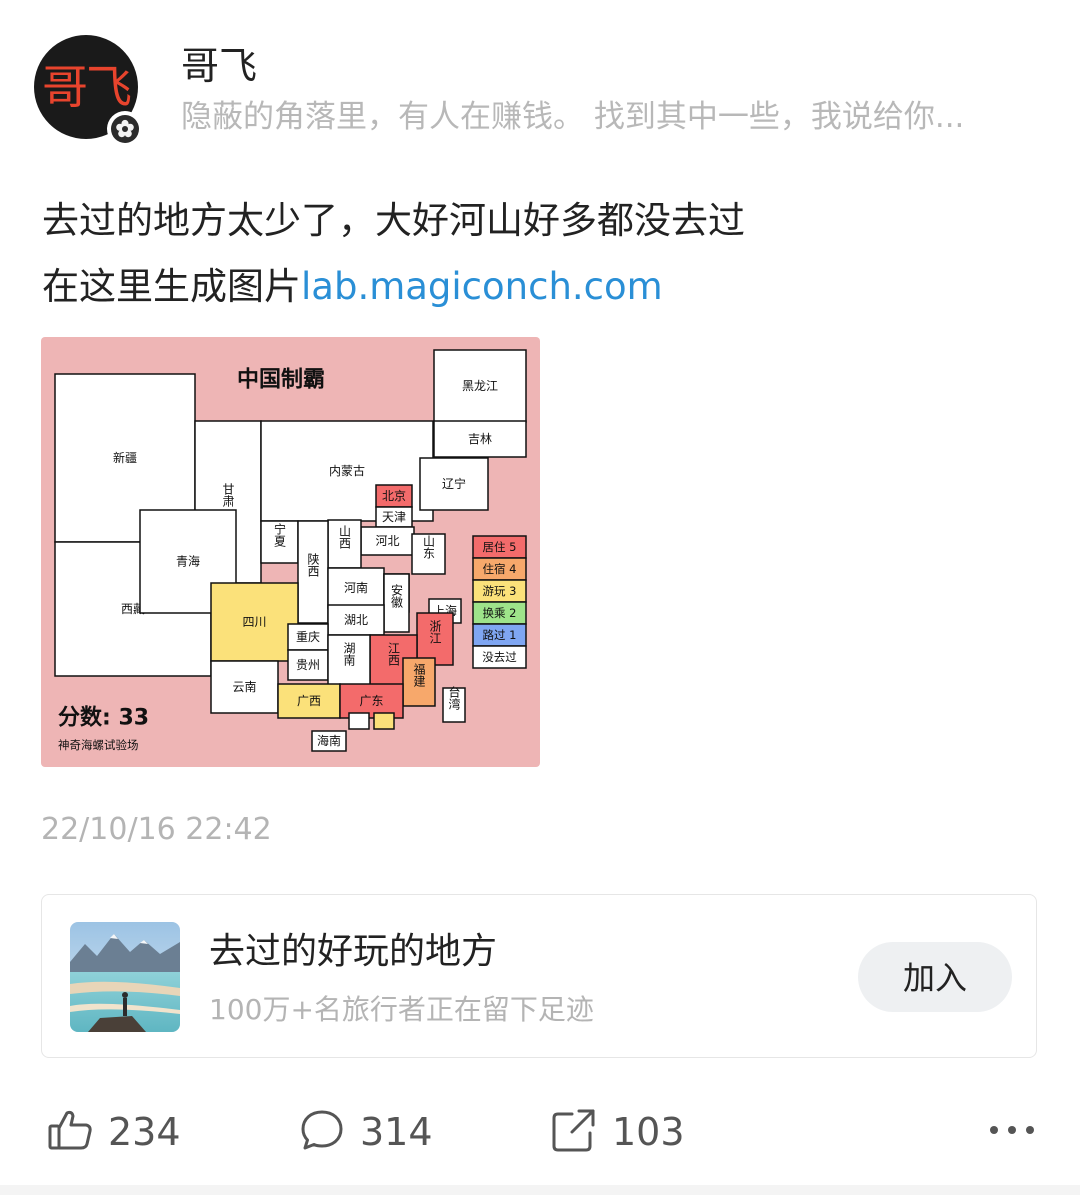 Image resolution: width=1080 pixels, height=1195 pixels. What do you see at coordinates (322, 1132) in the screenshot?
I see `comment-bubble-icon` at bounding box center [322, 1132].